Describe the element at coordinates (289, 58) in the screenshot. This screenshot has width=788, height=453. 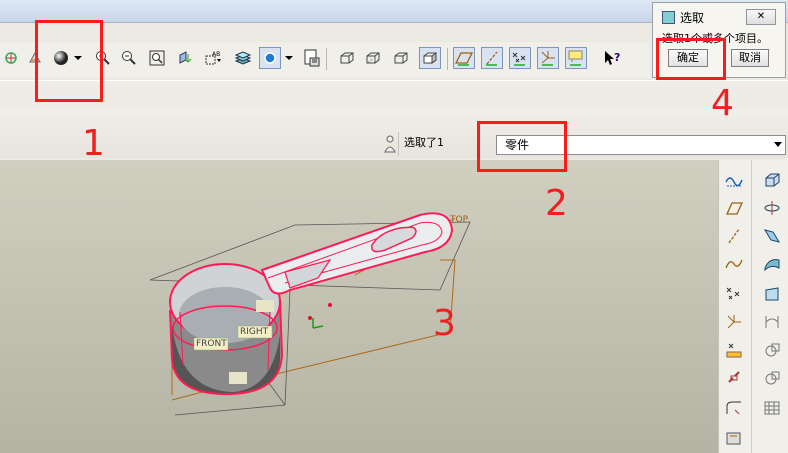
I see `view-manager-dropdown-icon` at that location.